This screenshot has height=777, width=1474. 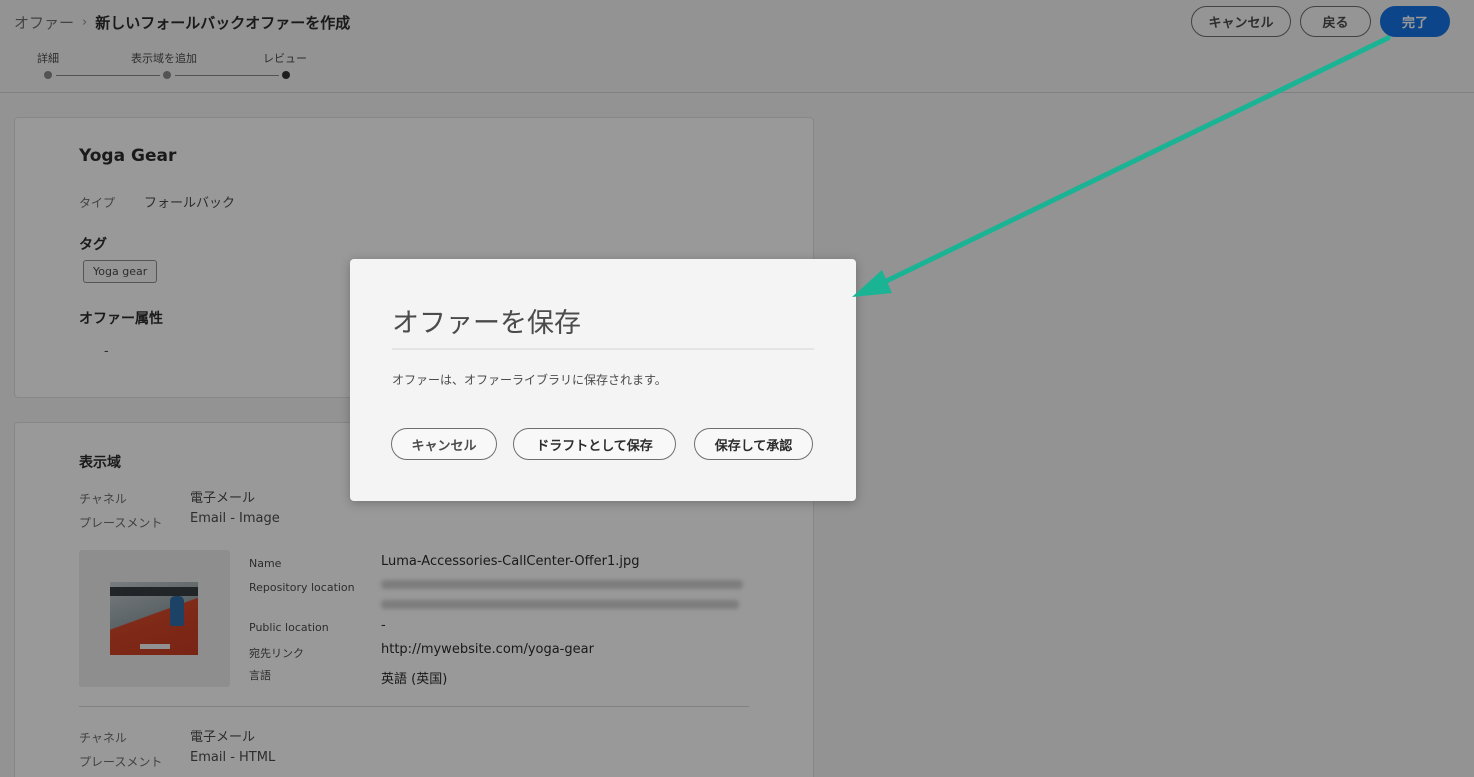 I want to click on dialog-title: オファーを保存, so click(x=486, y=323).